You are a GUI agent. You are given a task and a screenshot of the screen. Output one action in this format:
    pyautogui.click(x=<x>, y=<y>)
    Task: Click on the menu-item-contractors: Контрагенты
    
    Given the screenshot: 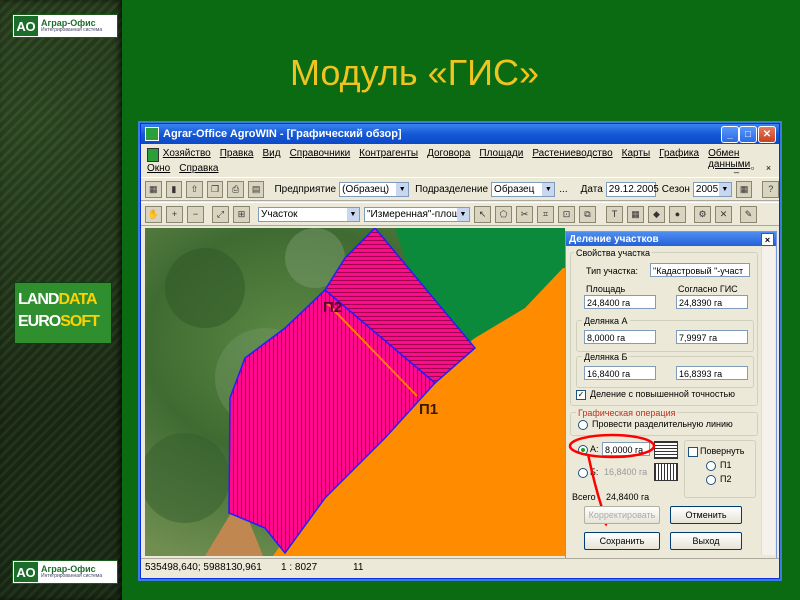 What is the action you would take?
    pyautogui.click(x=388, y=159)
    